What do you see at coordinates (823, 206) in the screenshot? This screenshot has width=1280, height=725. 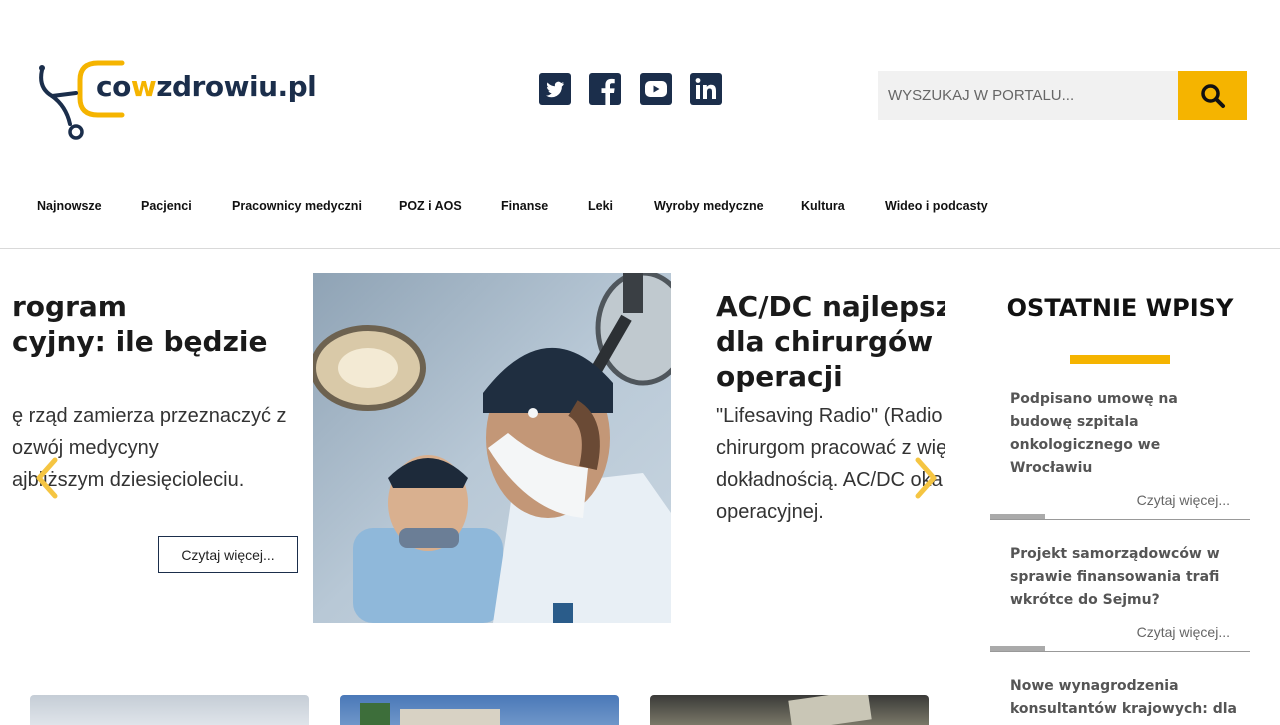 I see `nav-item-kultura: Kultura` at bounding box center [823, 206].